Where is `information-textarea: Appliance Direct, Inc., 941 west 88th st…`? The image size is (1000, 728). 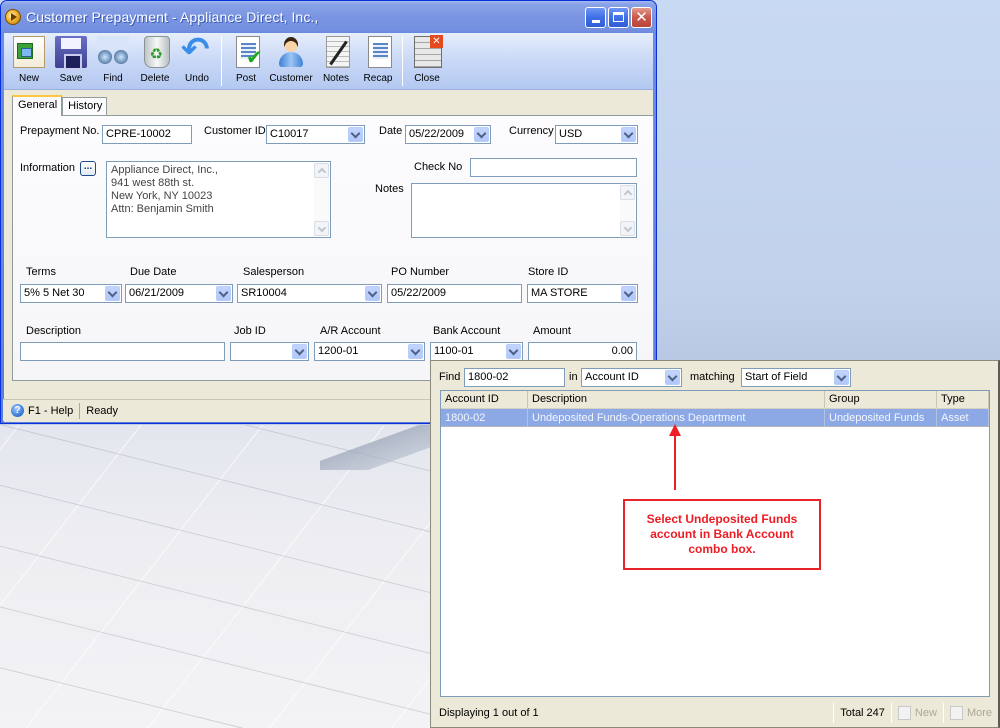
information-textarea: Appliance Direct, Inc., 941 west 88th st… is located at coordinates (218, 199).